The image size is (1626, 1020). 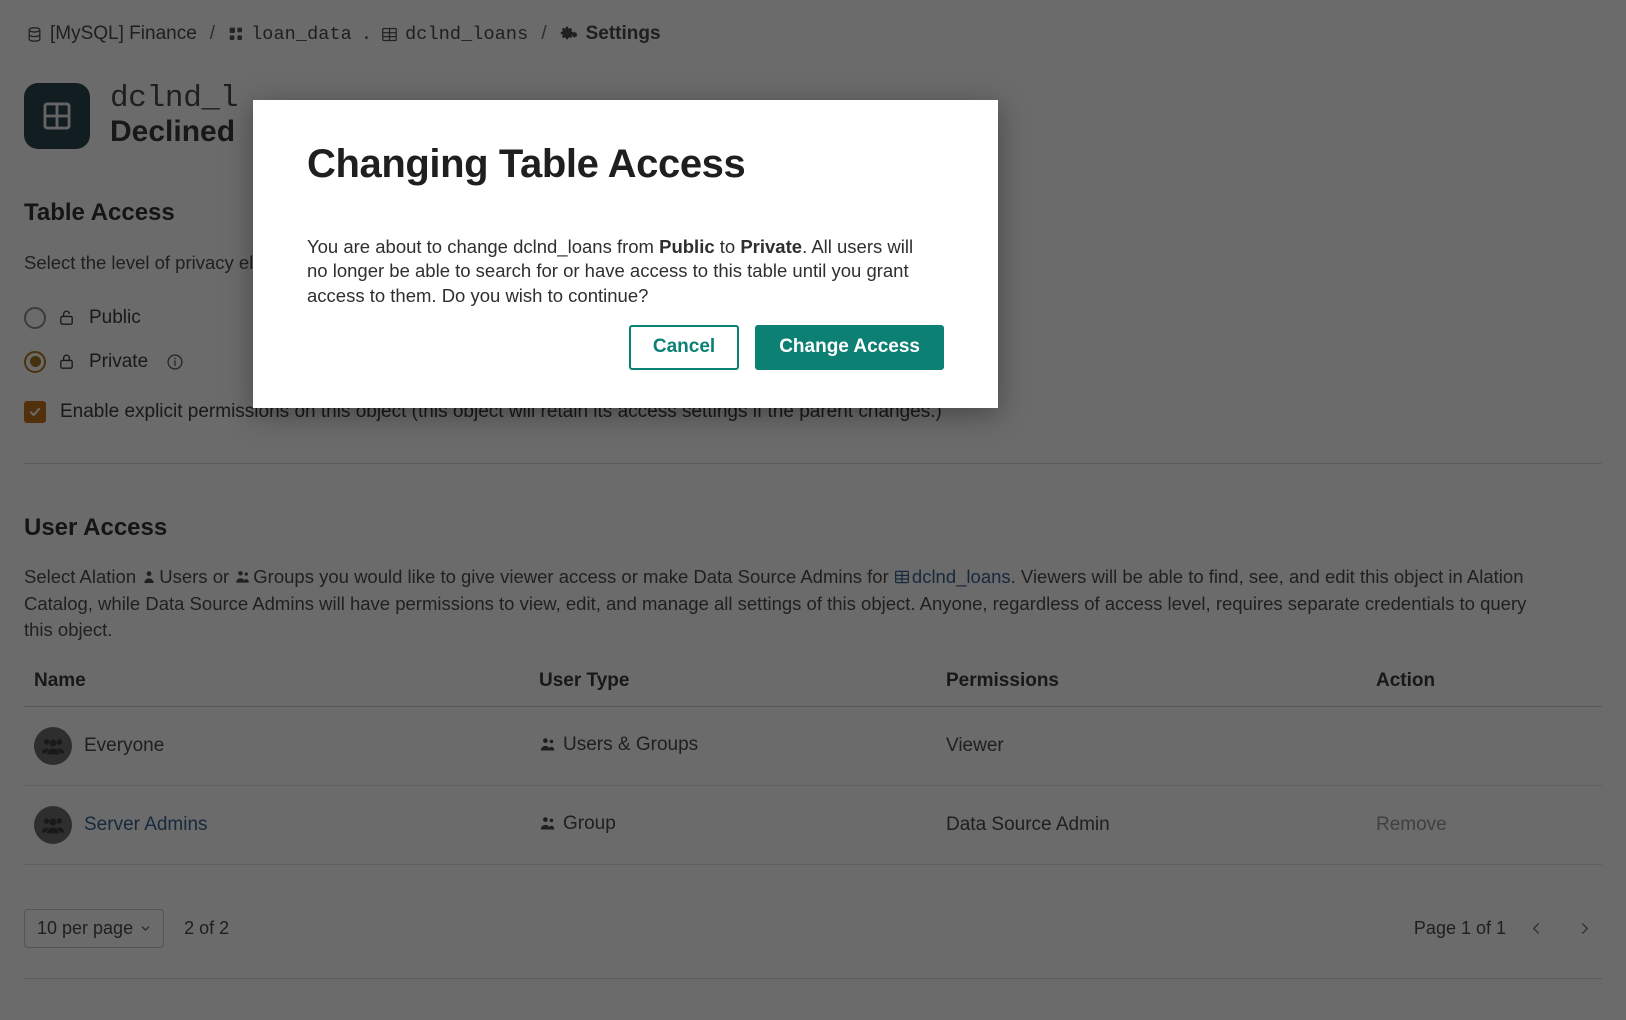 I want to click on dialog-message-part-2: to, so click(x=727, y=246).